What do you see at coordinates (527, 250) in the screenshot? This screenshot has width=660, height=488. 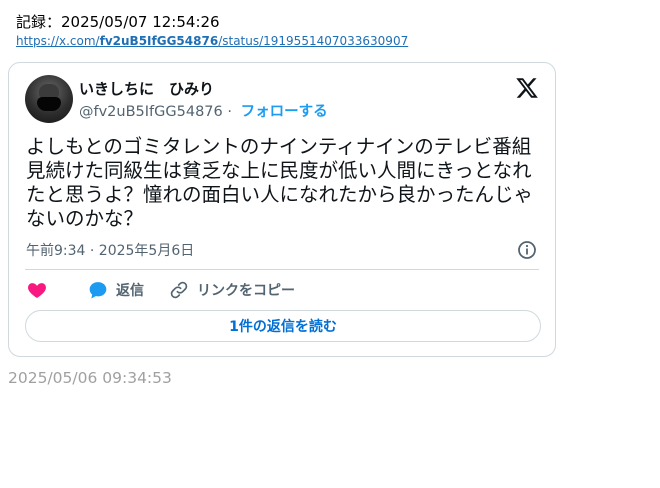 I see `info-icon` at bounding box center [527, 250].